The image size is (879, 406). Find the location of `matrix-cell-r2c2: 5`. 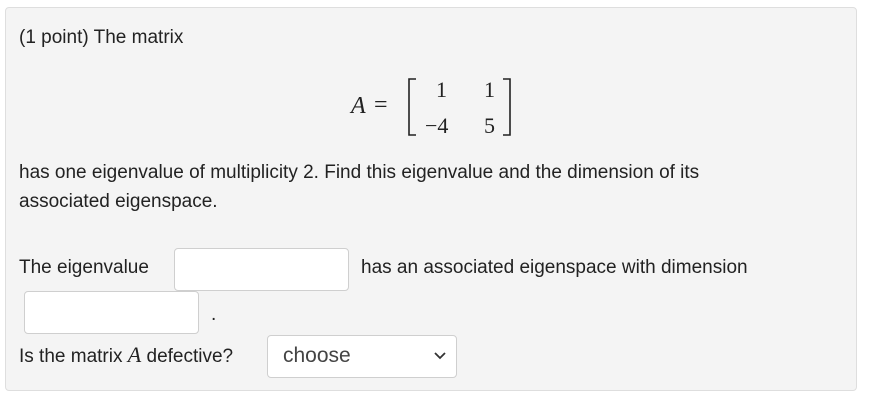

matrix-cell-r2c2: 5 is located at coordinates (489, 125).